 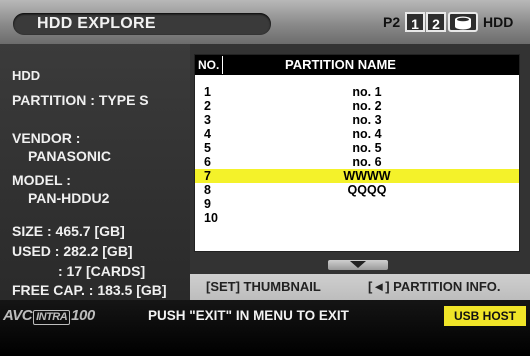 I want to click on table-row: 3 no. 3, so click(x=357, y=120).